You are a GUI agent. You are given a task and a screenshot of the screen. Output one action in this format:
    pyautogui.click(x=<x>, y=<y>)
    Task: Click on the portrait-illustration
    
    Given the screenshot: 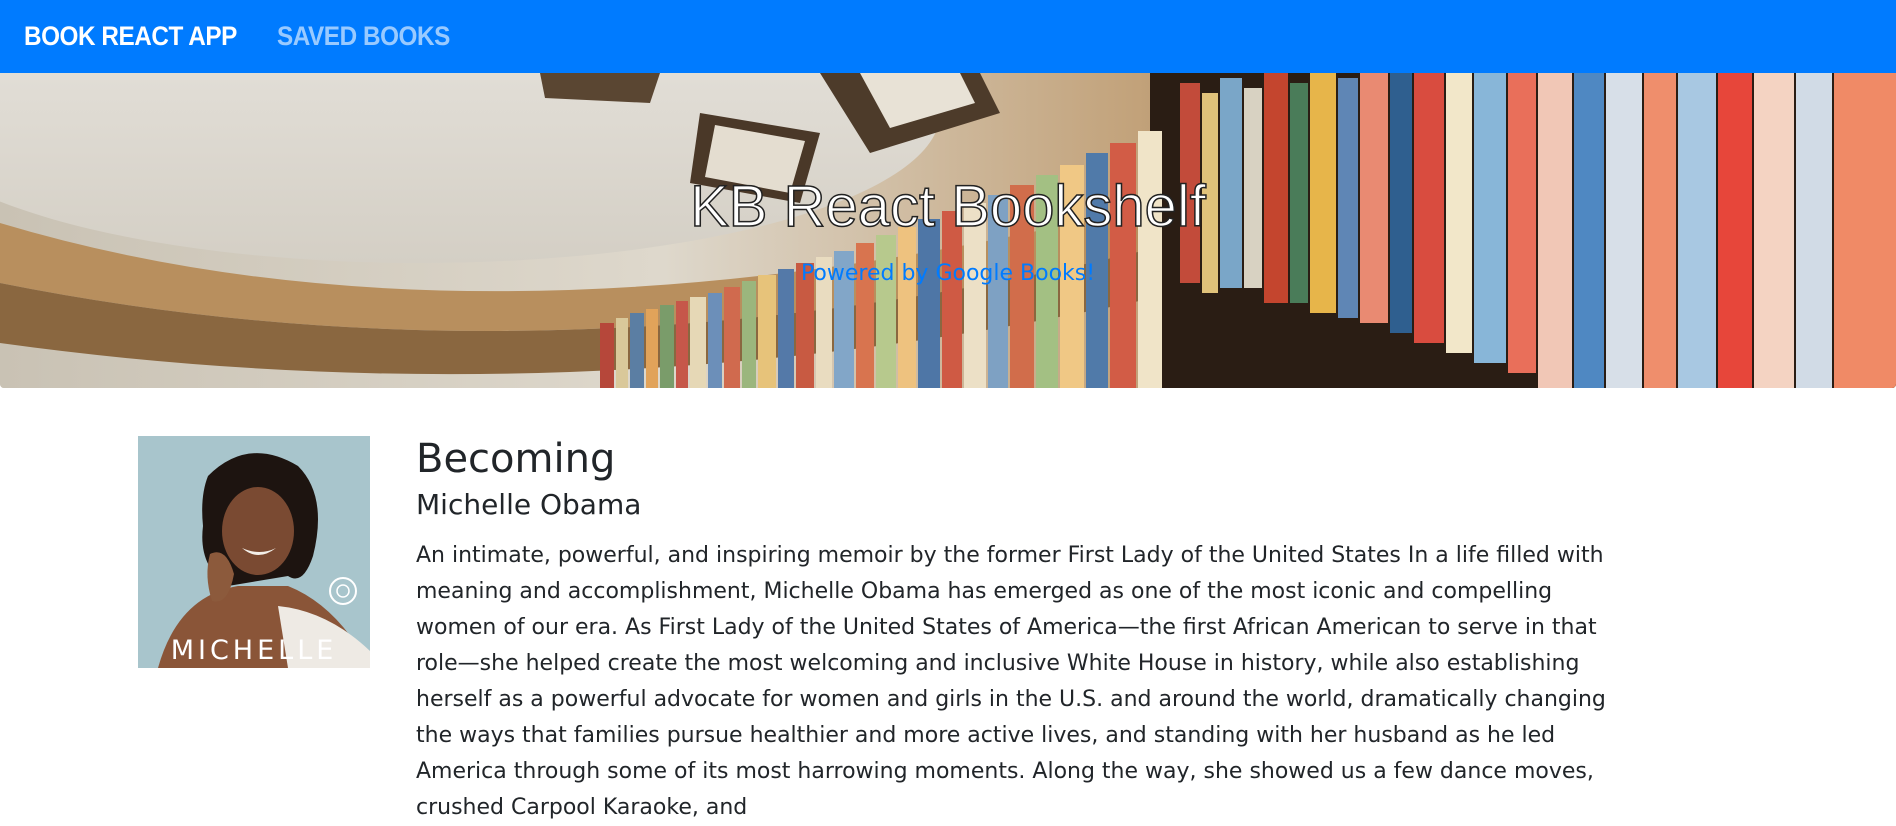 What is the action you would take?
    pyautogui.click(x=254, y=552)
    